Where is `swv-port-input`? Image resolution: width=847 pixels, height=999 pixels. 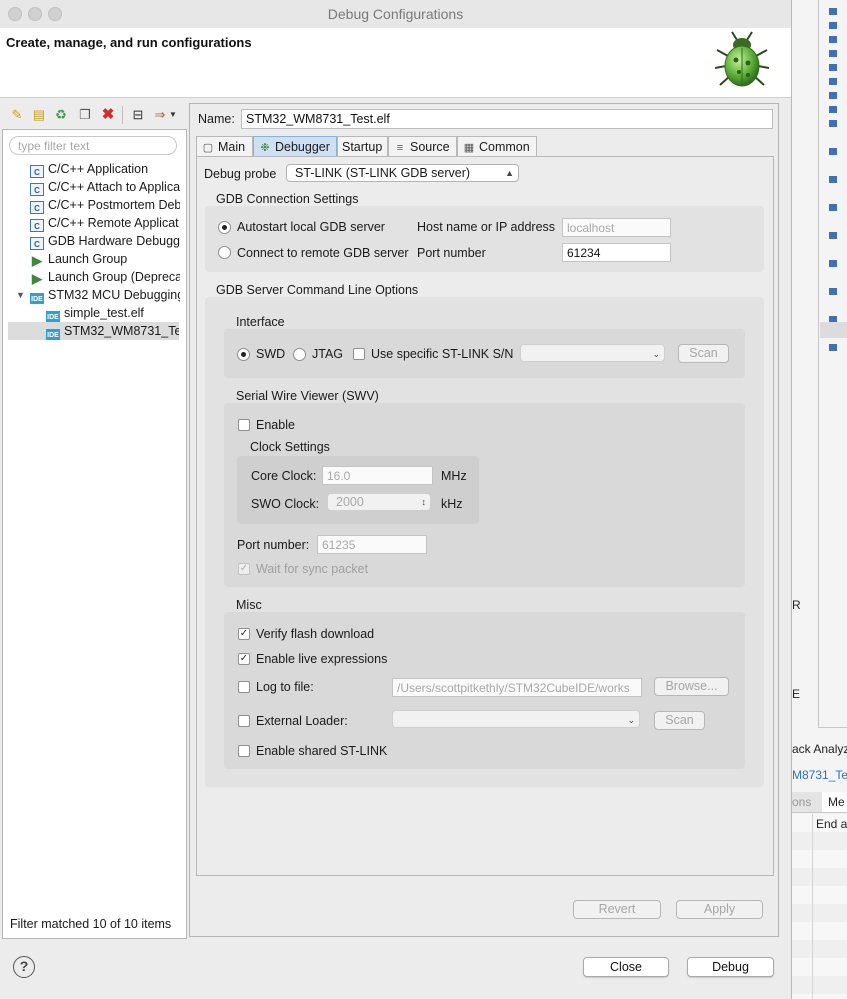 swv-port-input is located at coordinates (372, 544).